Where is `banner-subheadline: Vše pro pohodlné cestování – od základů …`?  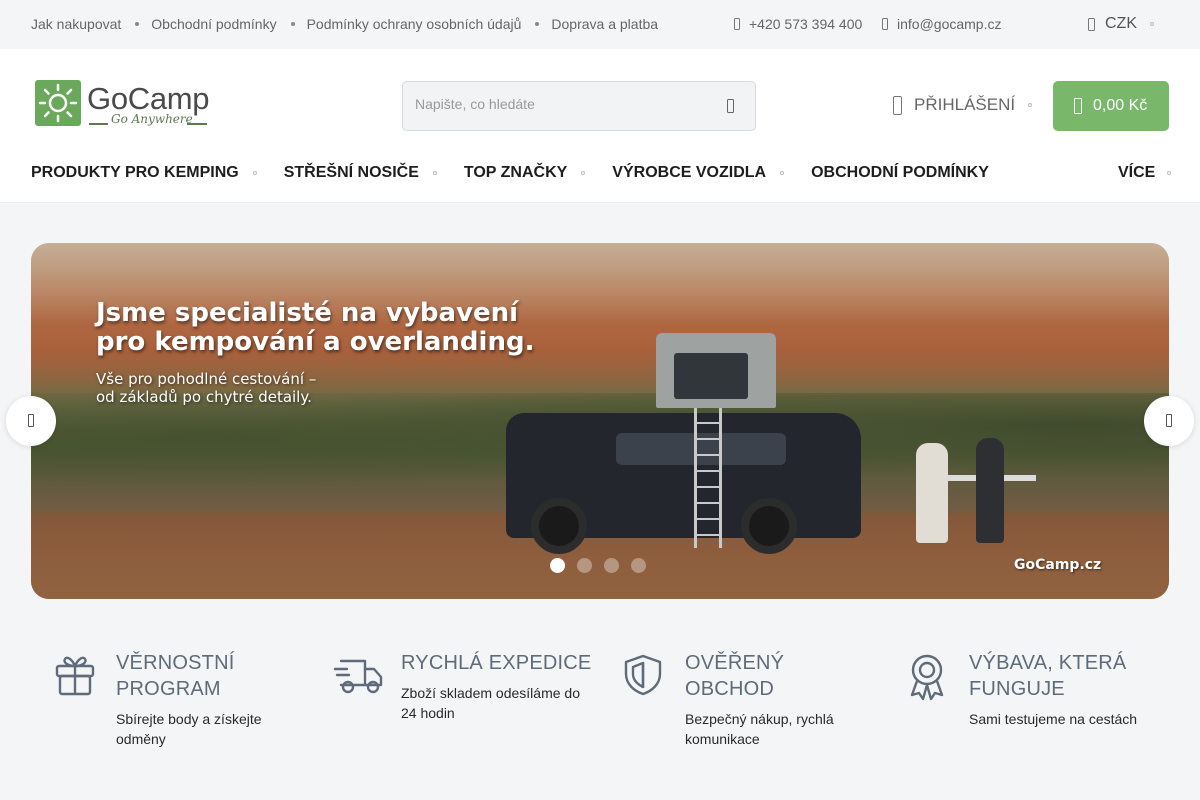
banner-subheadline: Vše pro pohodlné cestování – od základů … is located at coordinates (246, 388).